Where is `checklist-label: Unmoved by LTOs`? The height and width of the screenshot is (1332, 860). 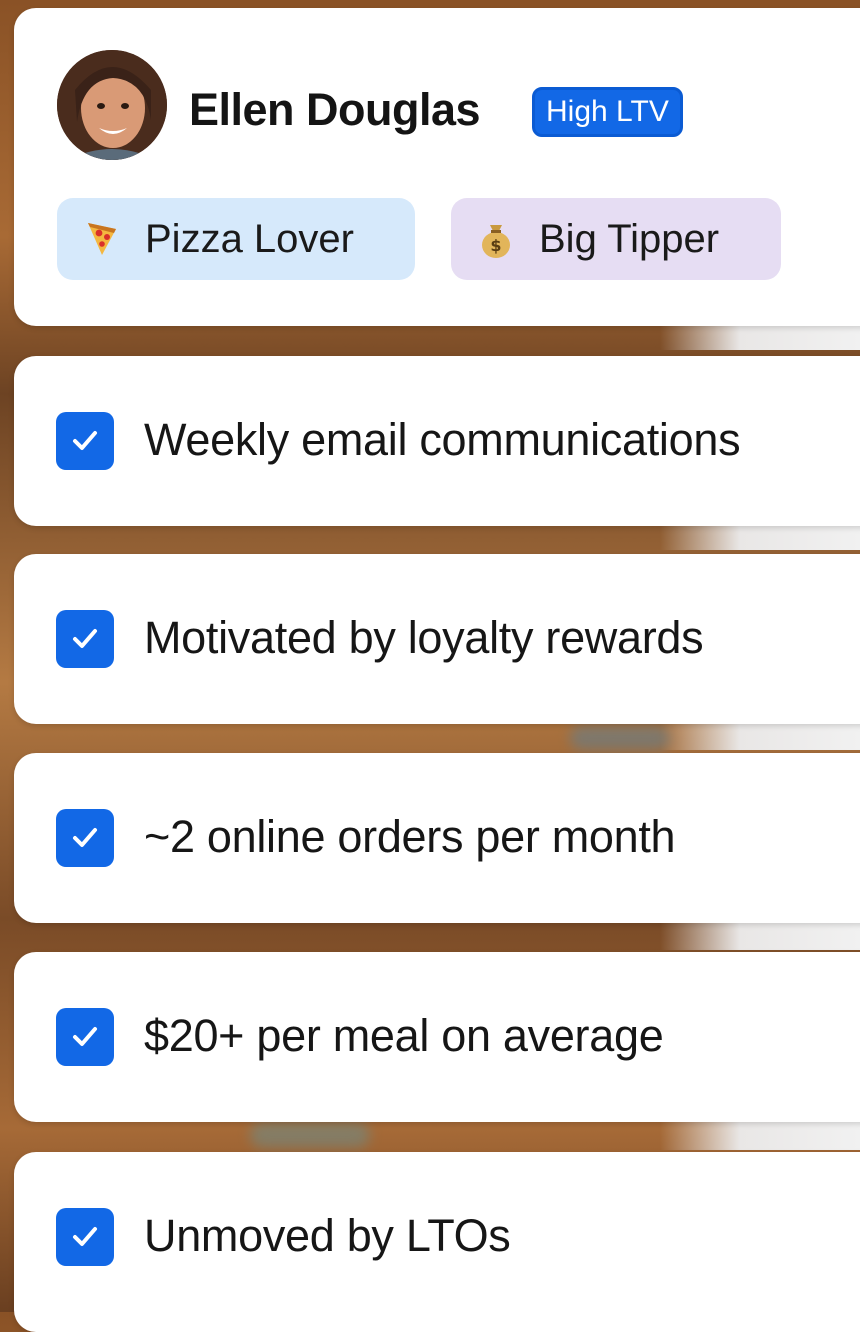 checklist-label: Unmoved by LTOs is located at coordinates (327, 1235).